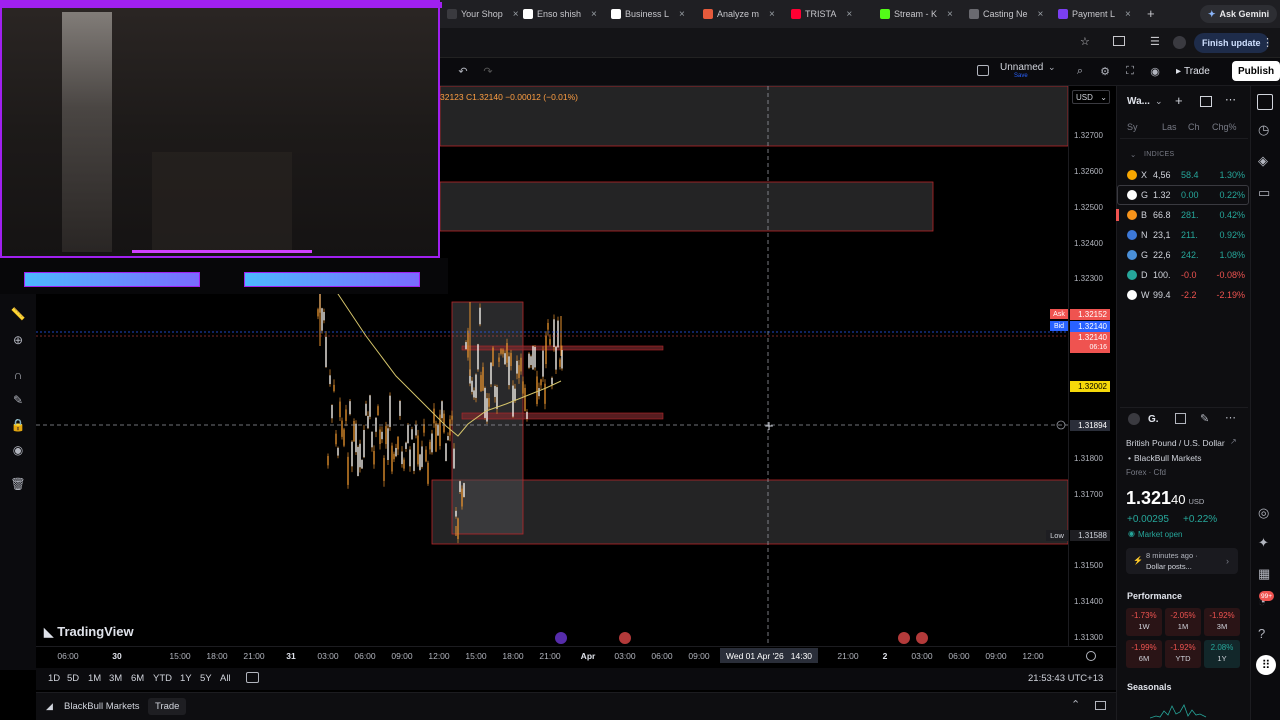 The image size is (1280, 720). Describe the element at coordinates (1222, 654) in the screenshot. I see `performance-cell: 2.08% 1Y` at that location.